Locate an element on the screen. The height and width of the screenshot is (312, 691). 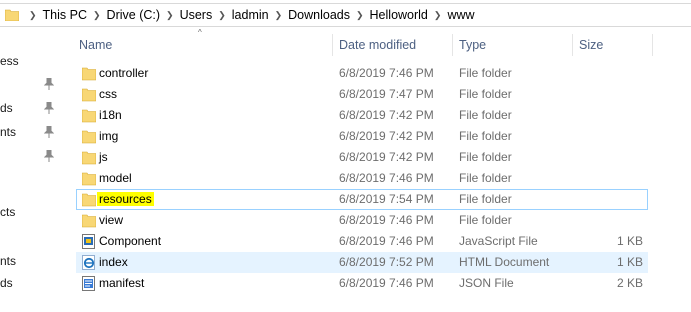
file-row-manifest: manifest 6/8/2019 7:46 PM JSON File 2 KB is located at coordinates (362, 283).